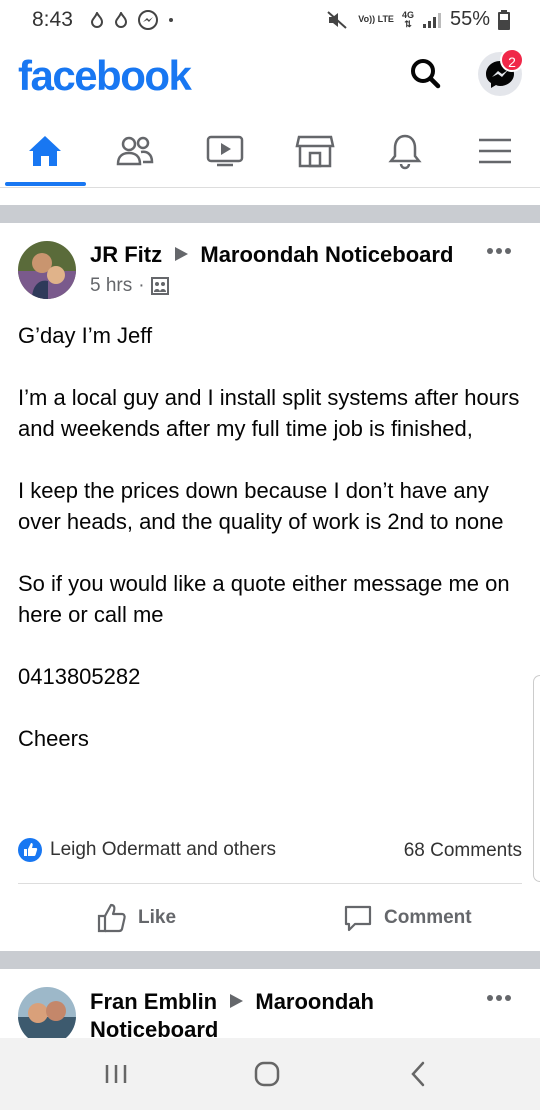 The width and height of the screenshot is (540, 1110). I want to click on tab-menu, so click(495, 150).